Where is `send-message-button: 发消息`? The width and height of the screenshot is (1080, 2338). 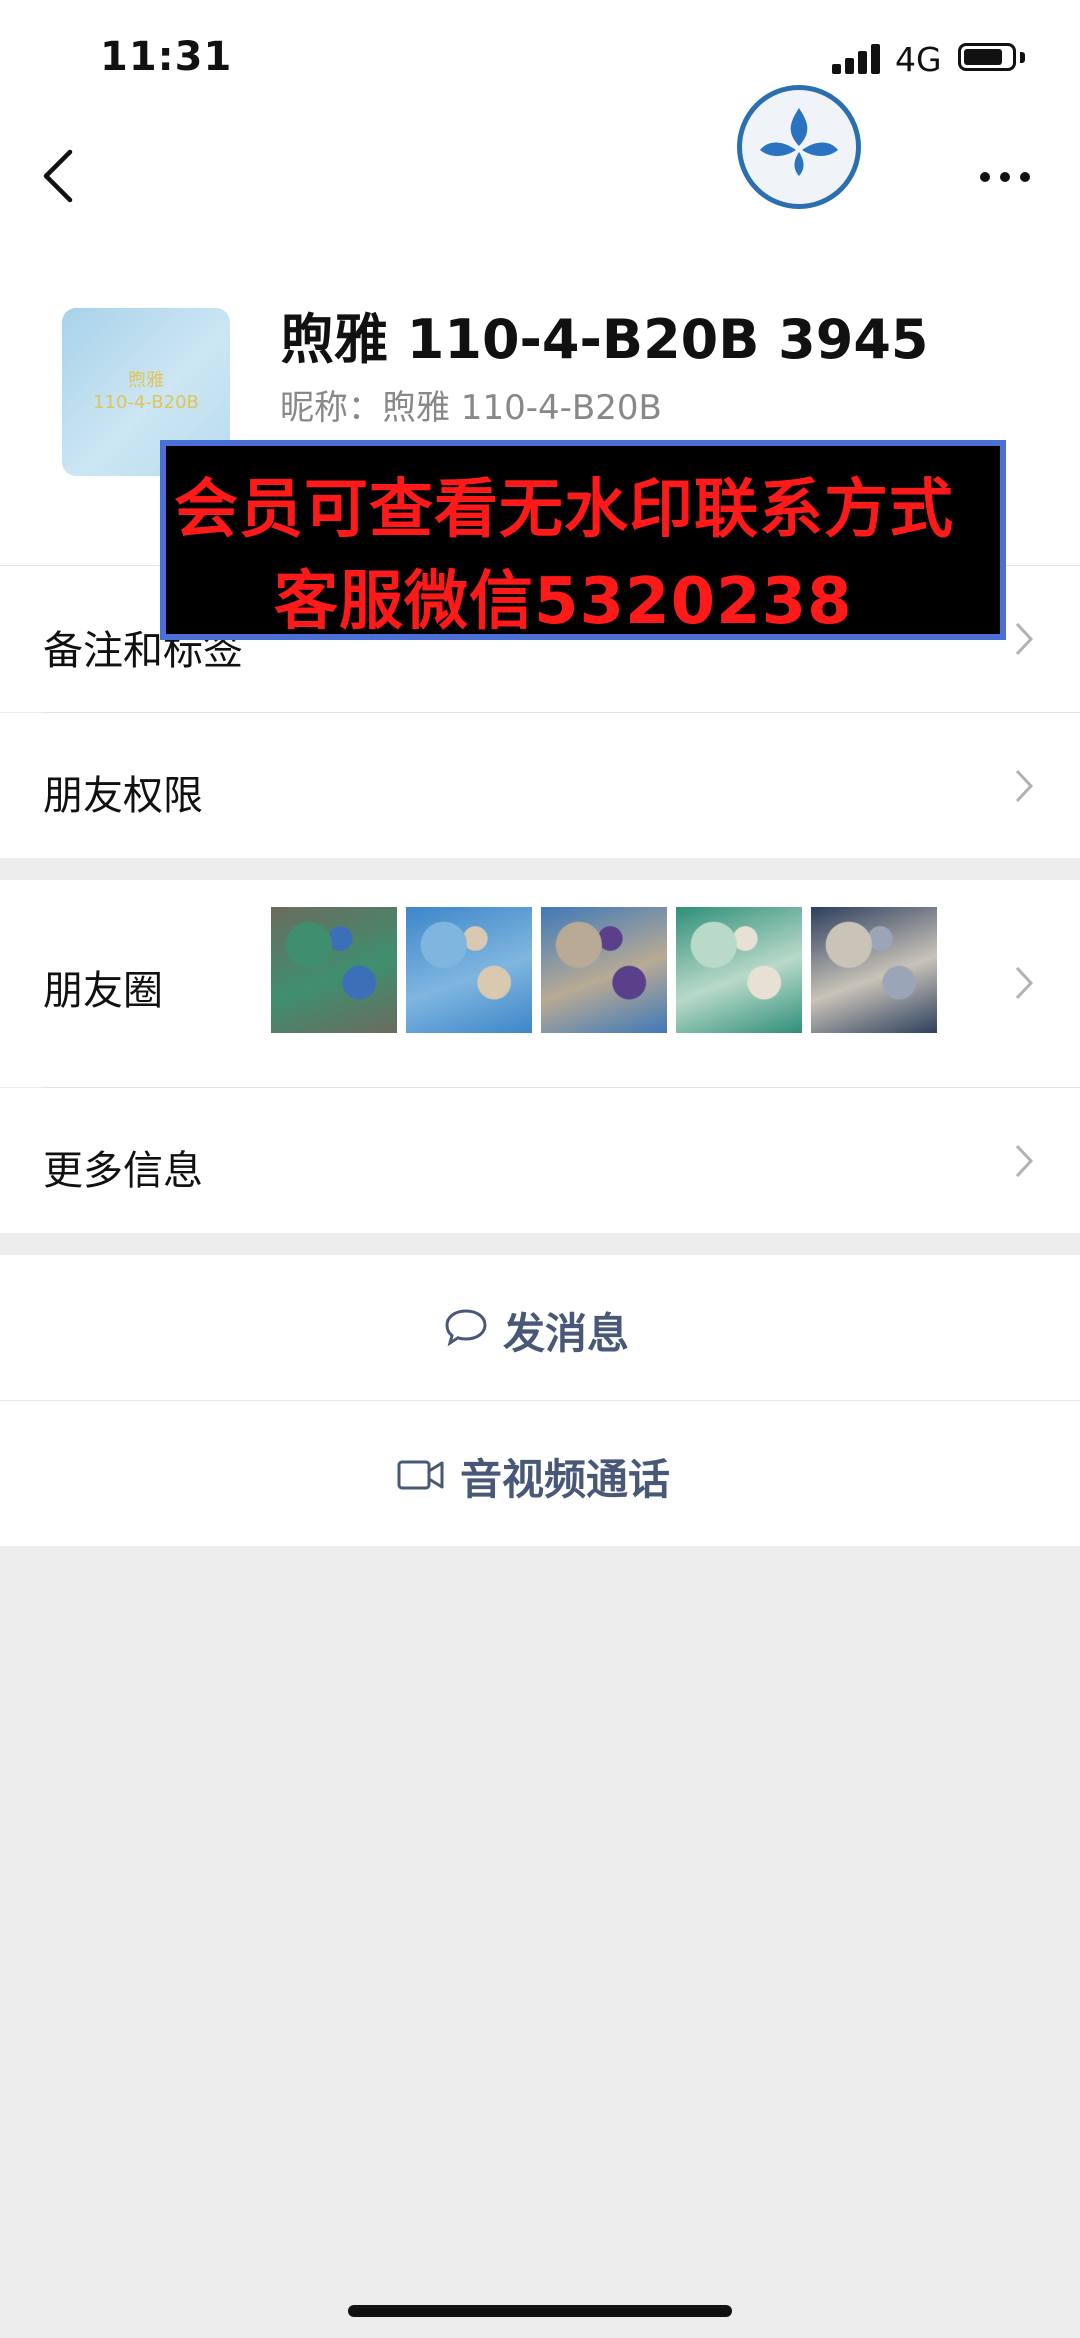 send-message-button: 发消息 is located at coordinates (540, 1327).